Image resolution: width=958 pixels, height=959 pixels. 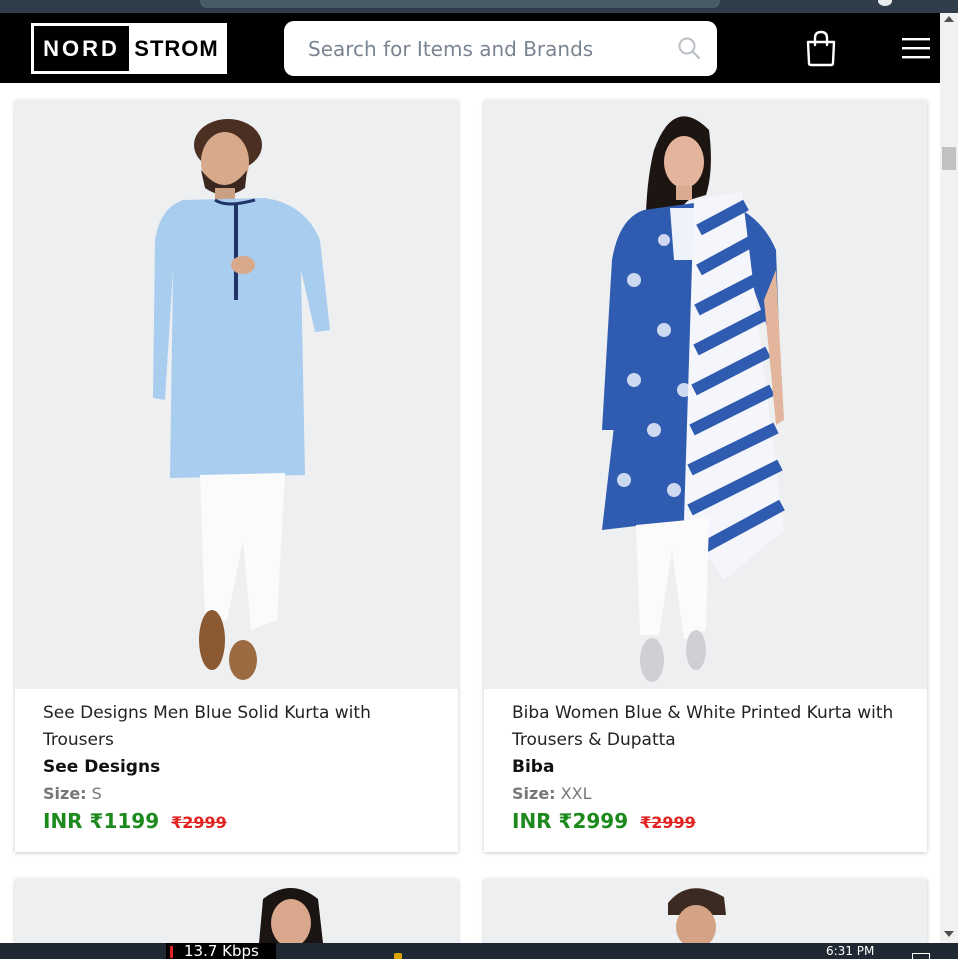 What do you see at coordinates (949, 934) in the screenshot?
I see `scroll-down-arrow-icon` at bounding box center [949, 934].